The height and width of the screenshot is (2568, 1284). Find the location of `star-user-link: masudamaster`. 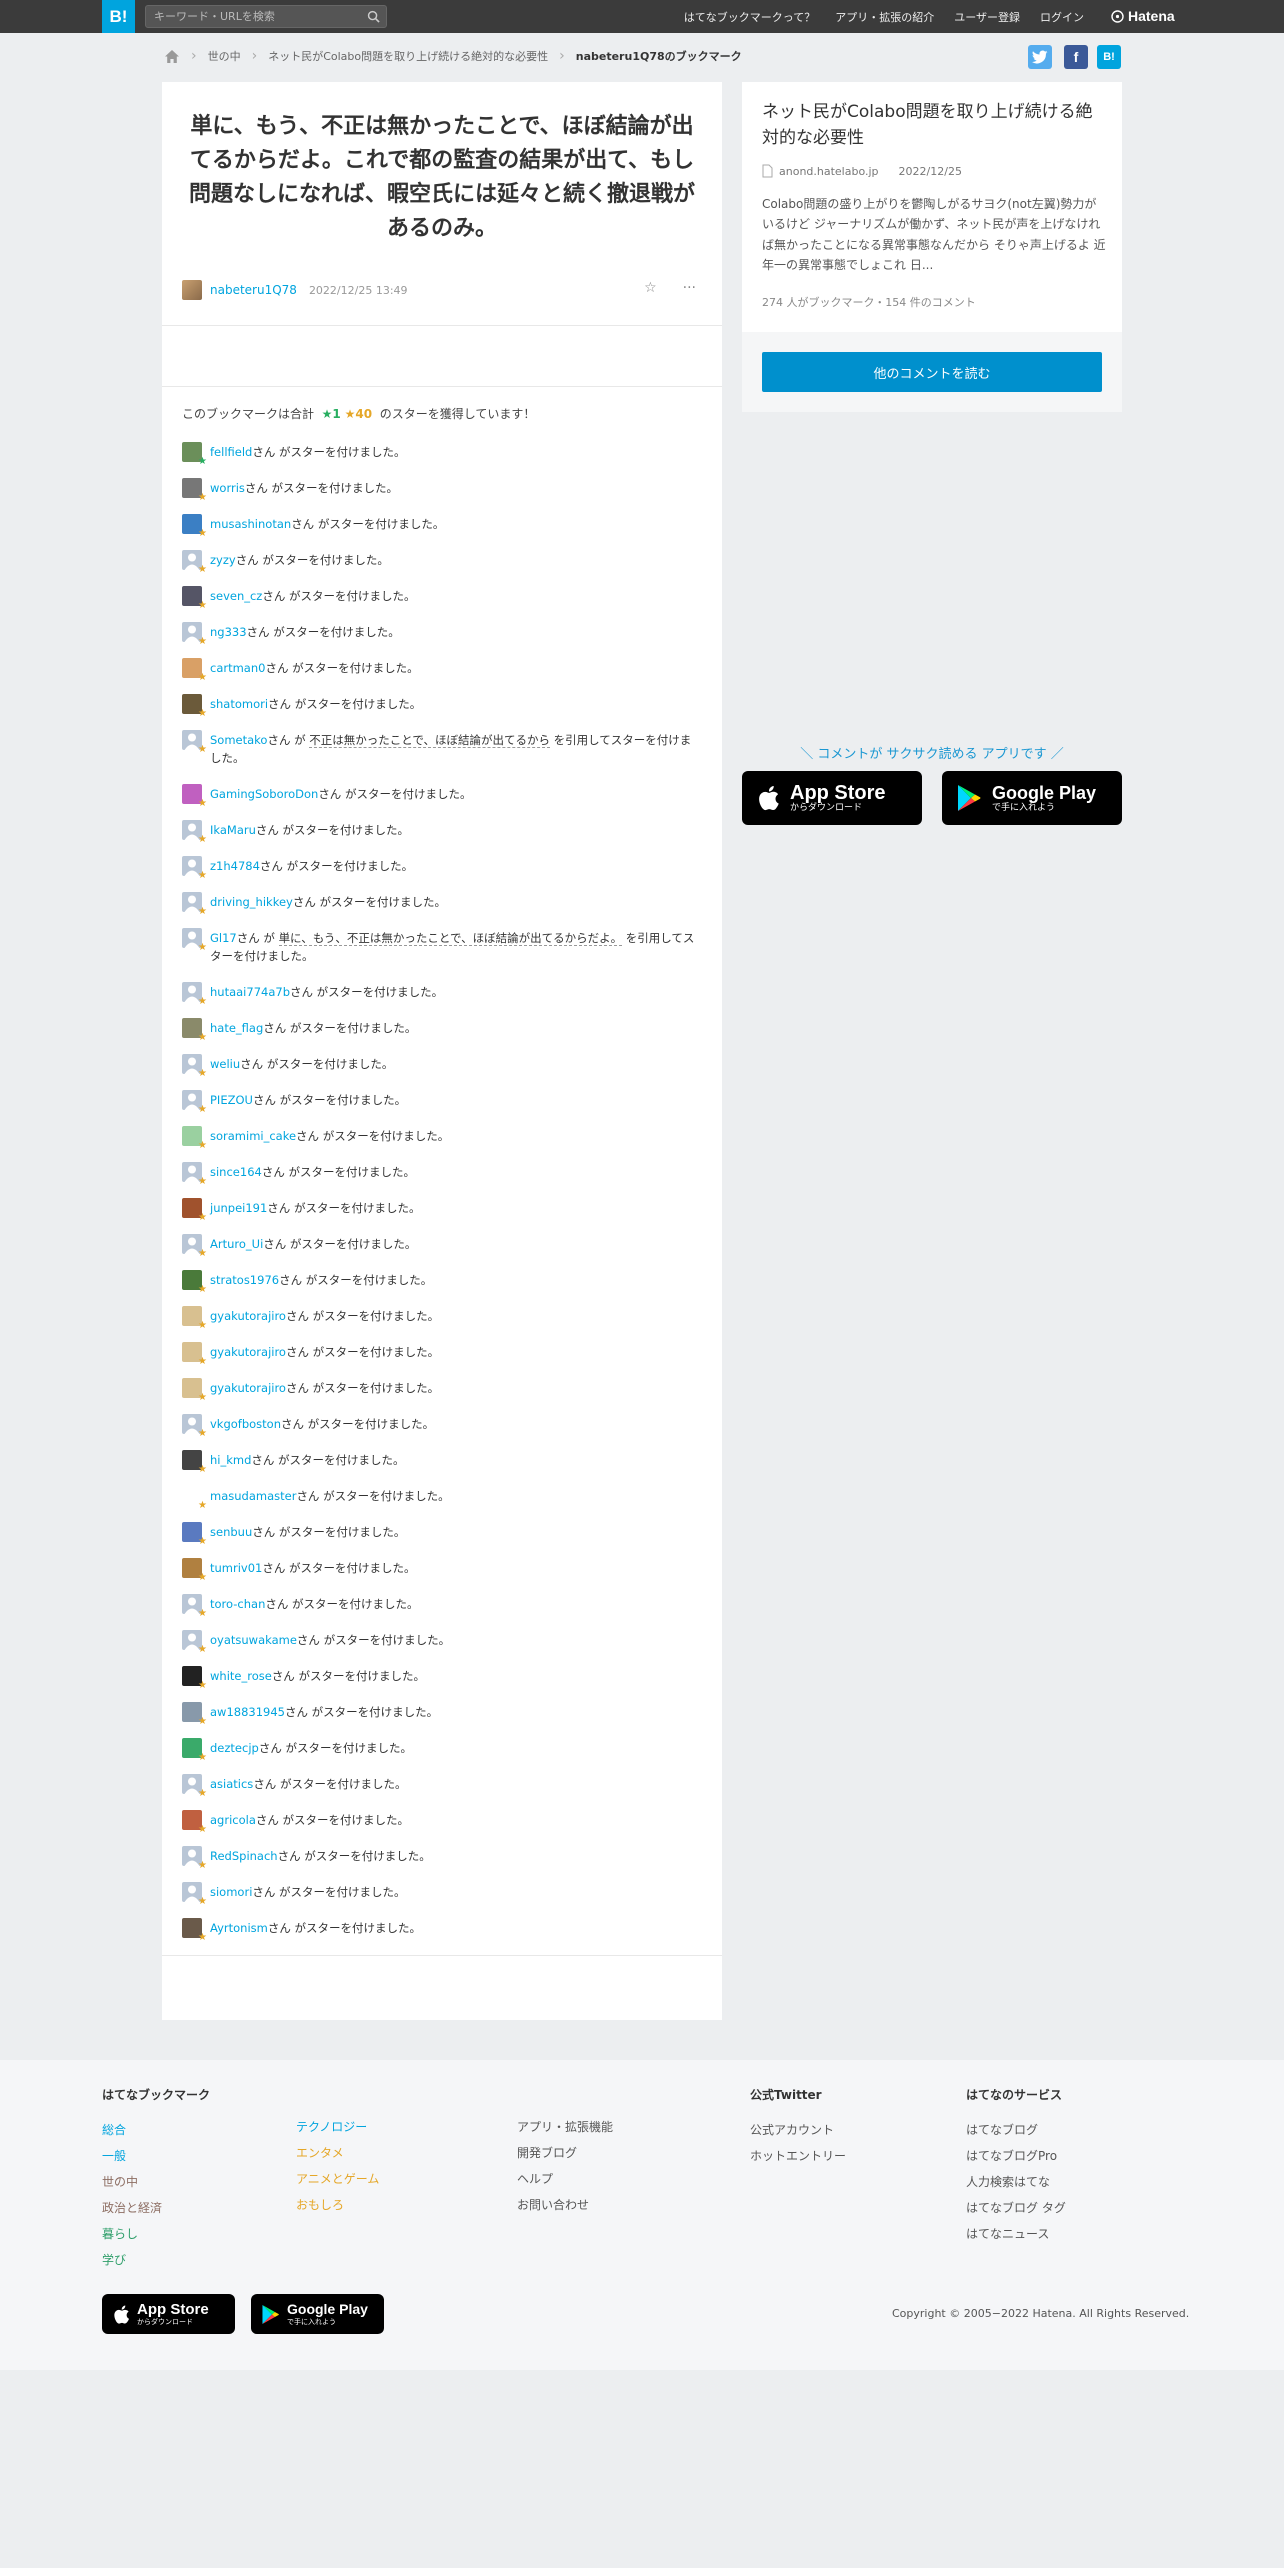

star-user-link: masudamaster is located at coordinates (253, 1496).